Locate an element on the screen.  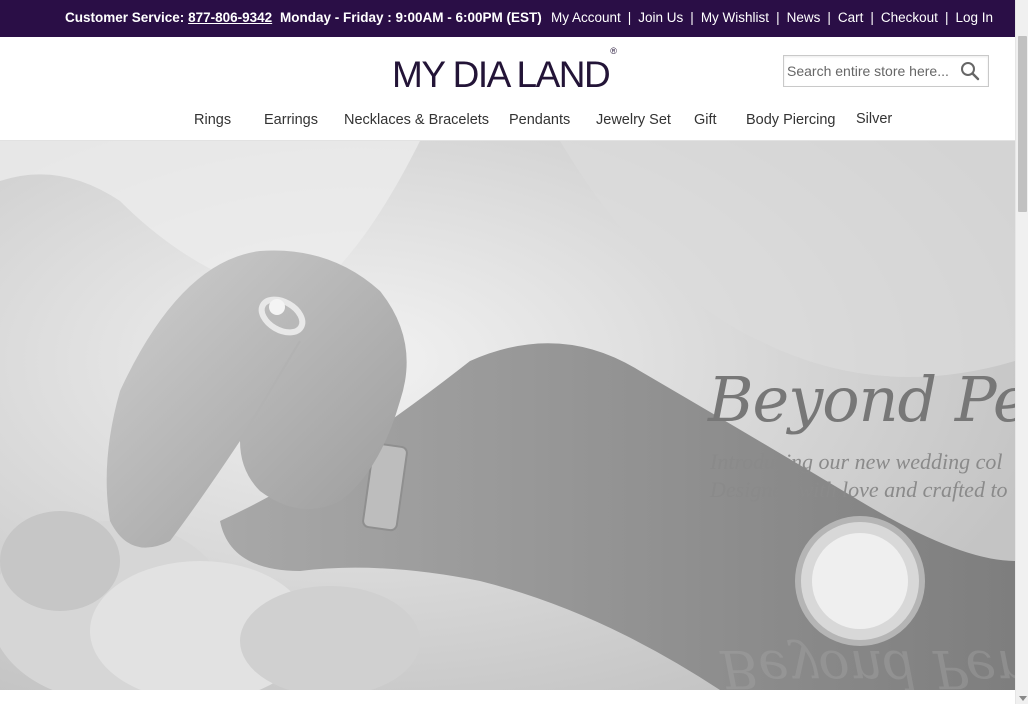
join-us-link: Join Us is located at coordinates (660, 17).